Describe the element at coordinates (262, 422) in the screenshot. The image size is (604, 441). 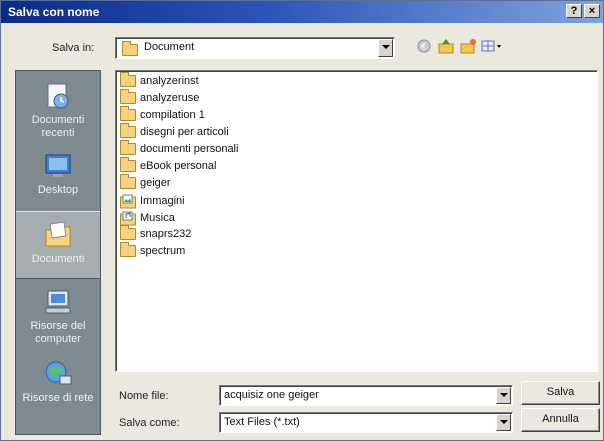
I see `filetype-value: Text Files (*.txt)` at that location.